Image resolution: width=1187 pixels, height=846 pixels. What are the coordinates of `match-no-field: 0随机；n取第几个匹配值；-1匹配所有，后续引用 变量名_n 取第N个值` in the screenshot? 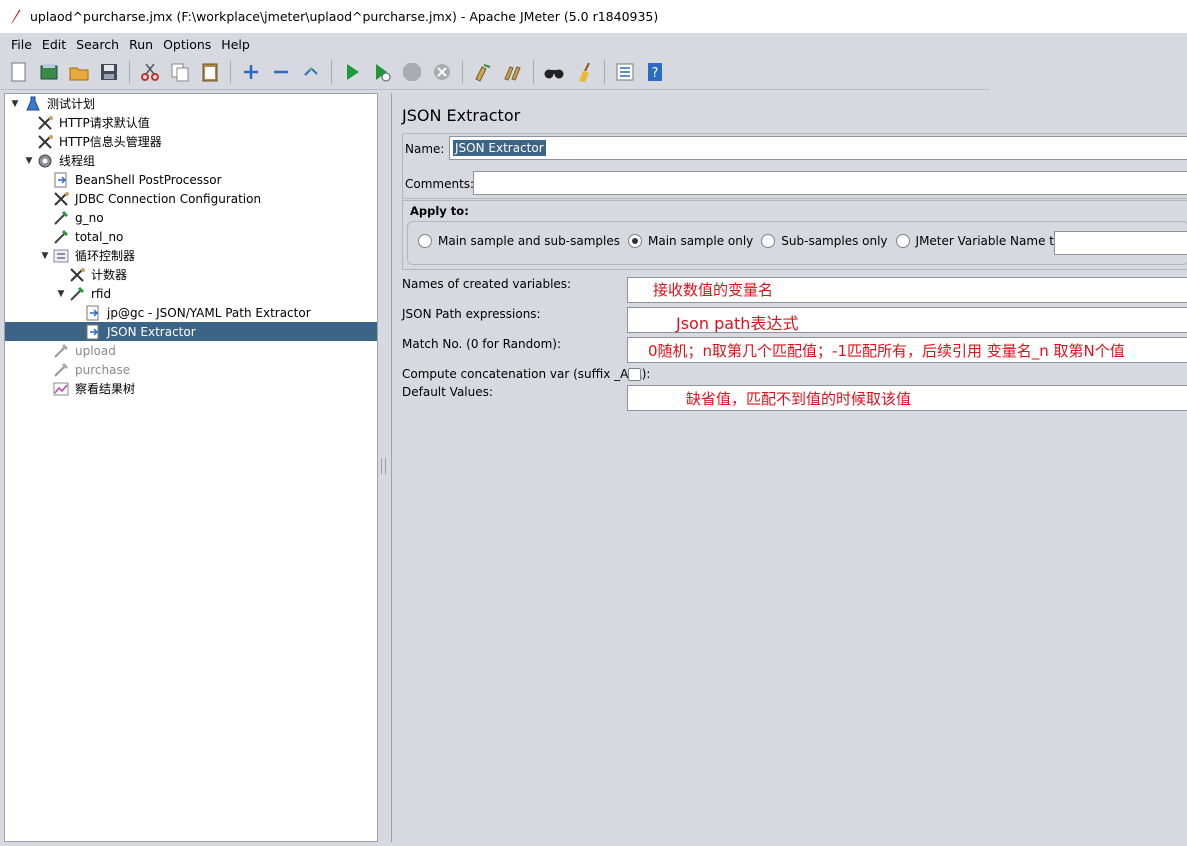 It's located at (907, 350).